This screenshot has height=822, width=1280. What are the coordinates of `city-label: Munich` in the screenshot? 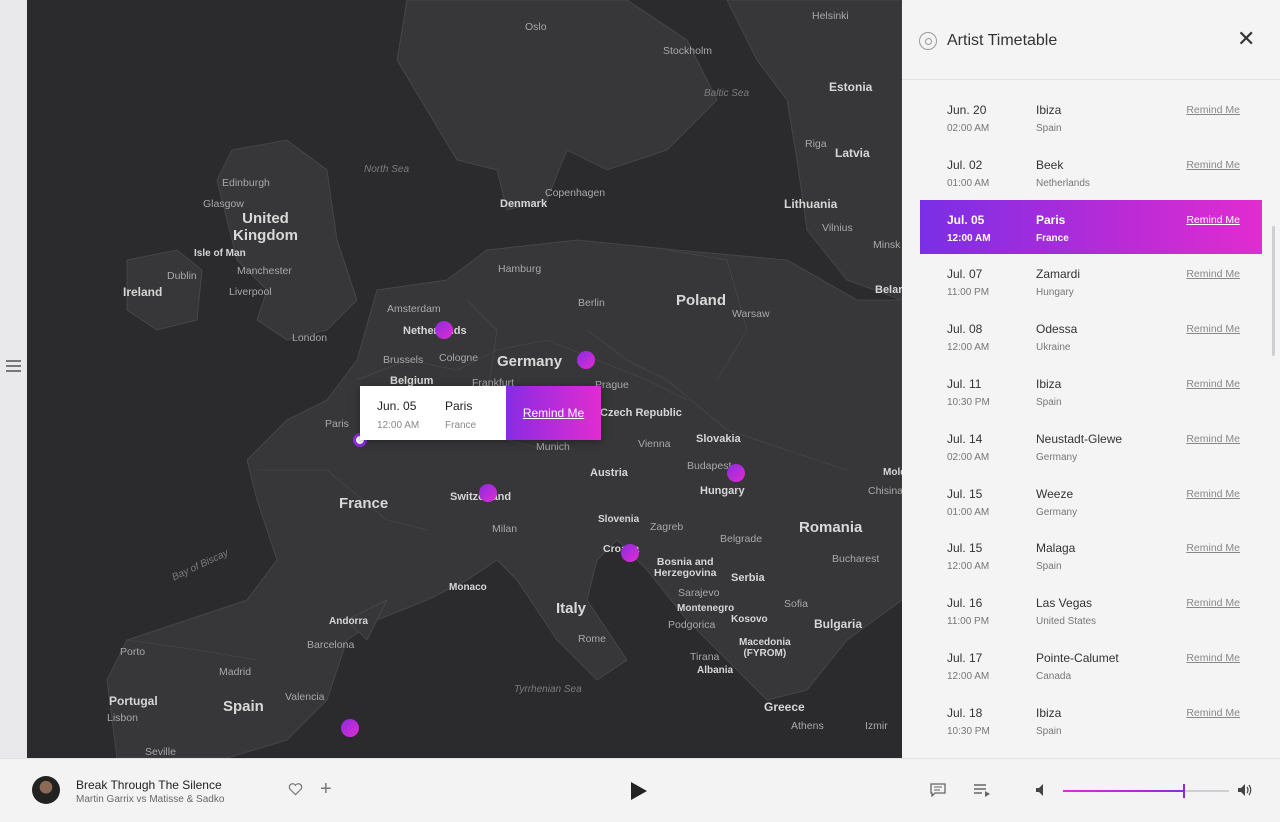 It's located at (553, 447).